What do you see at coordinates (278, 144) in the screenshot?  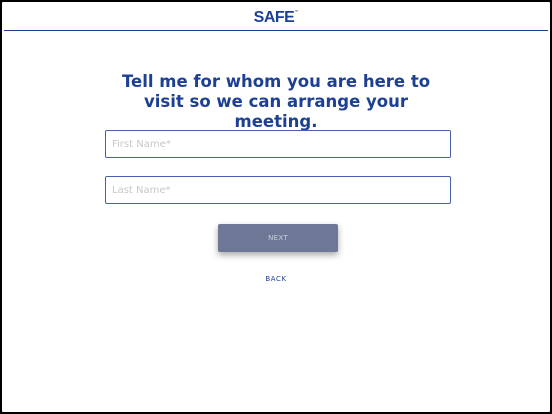 I see `first-name-field` at bounding box center [278, 144].